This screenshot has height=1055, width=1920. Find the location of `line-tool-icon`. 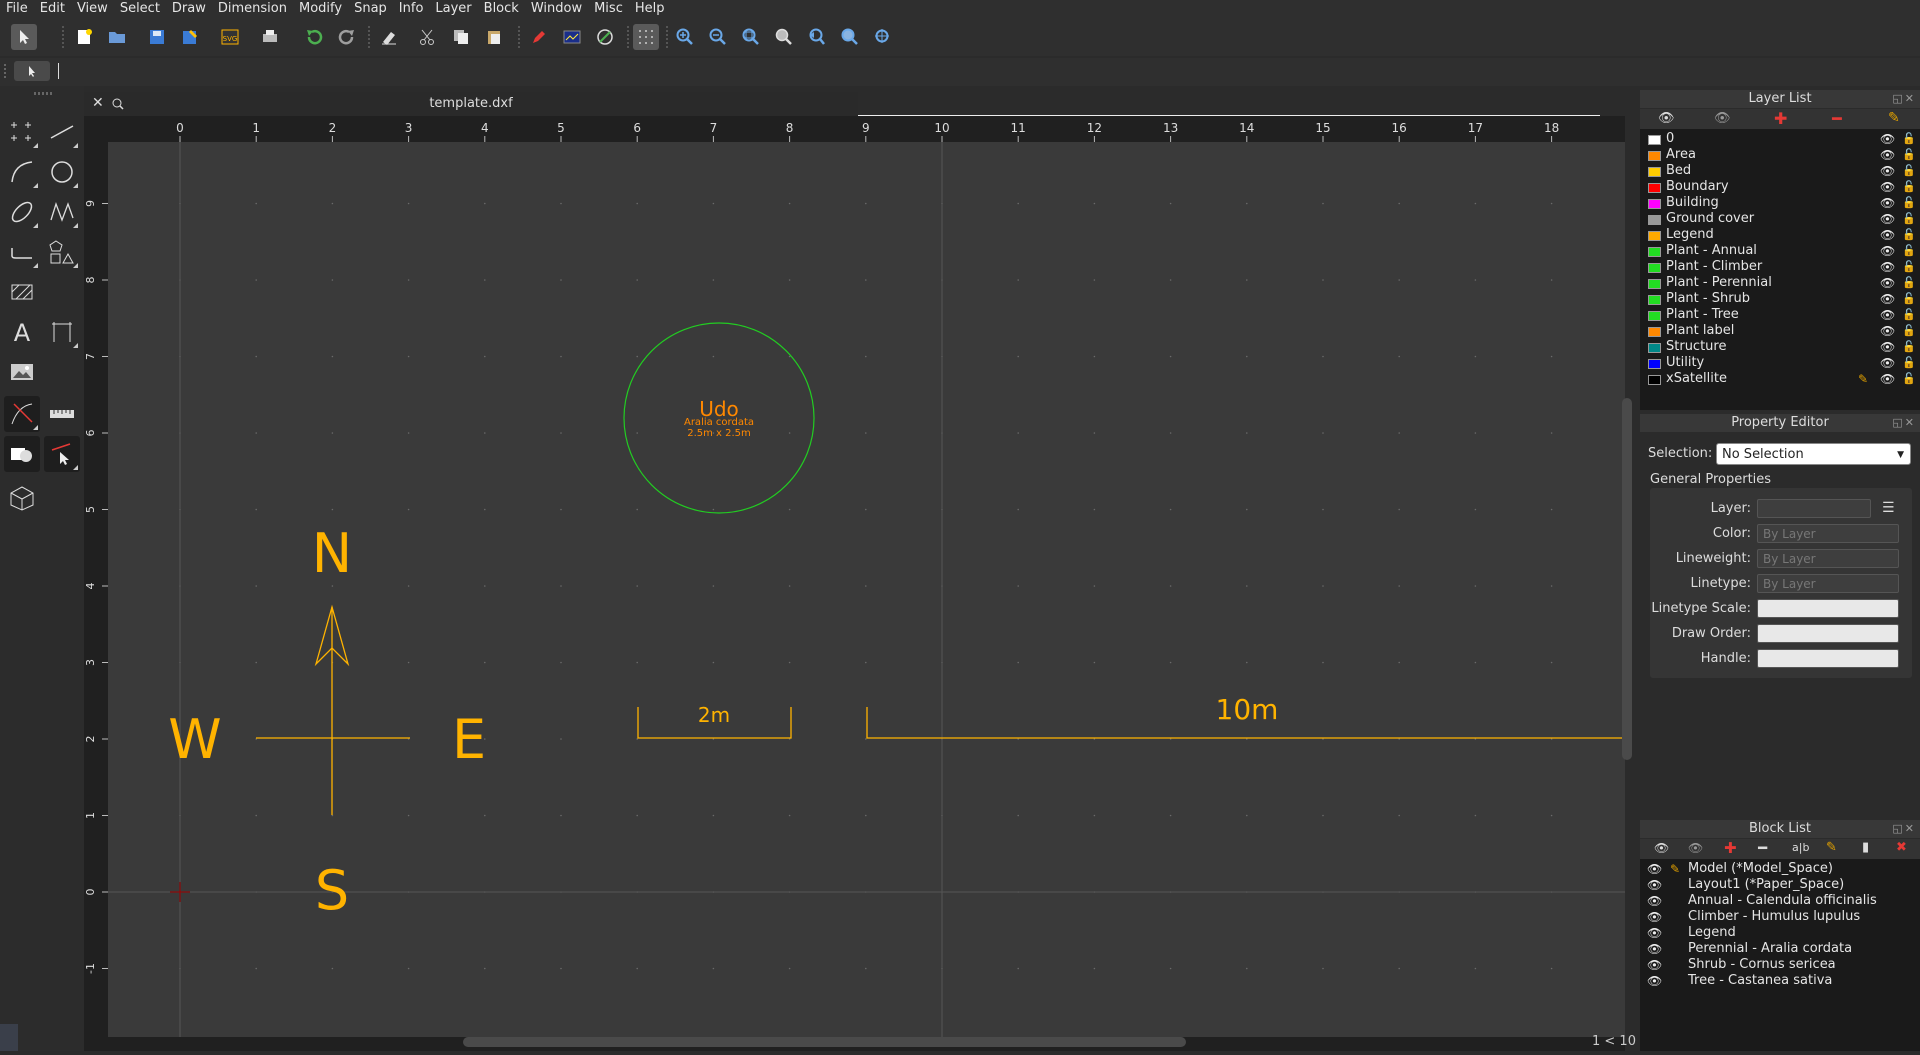

line-tool-icon is located at coordinates (62, 132).